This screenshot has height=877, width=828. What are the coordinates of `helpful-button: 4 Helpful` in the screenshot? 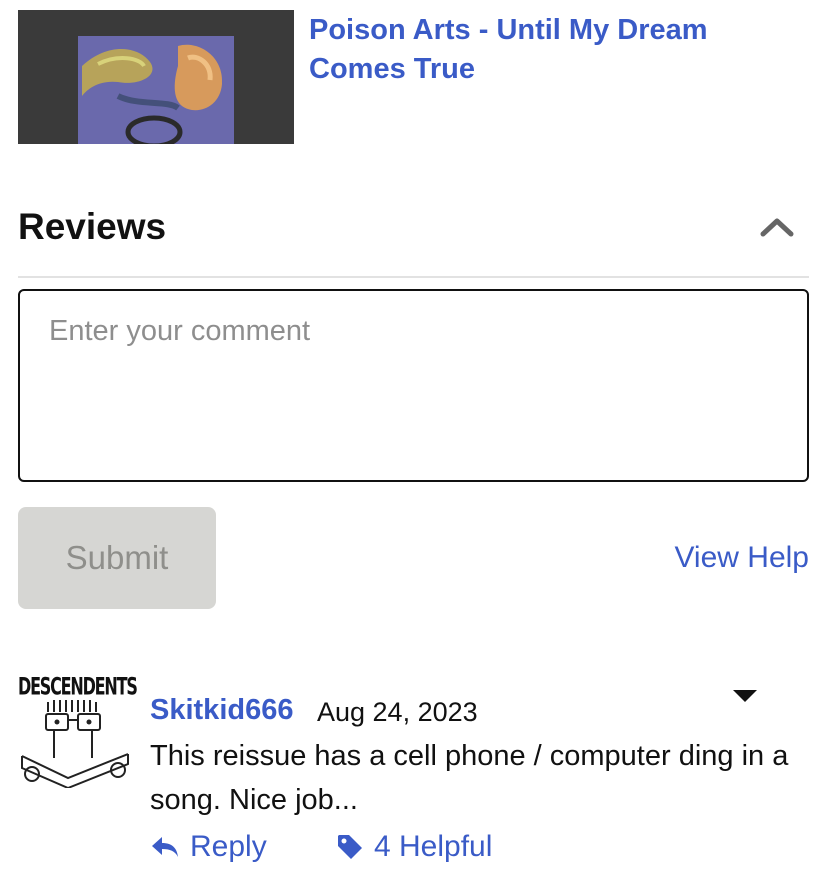 It's located at (414, 847).